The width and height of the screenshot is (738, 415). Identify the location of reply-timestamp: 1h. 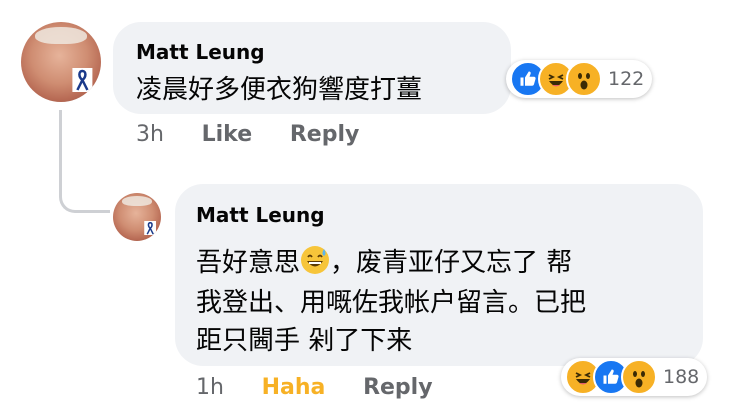
(210, 387).